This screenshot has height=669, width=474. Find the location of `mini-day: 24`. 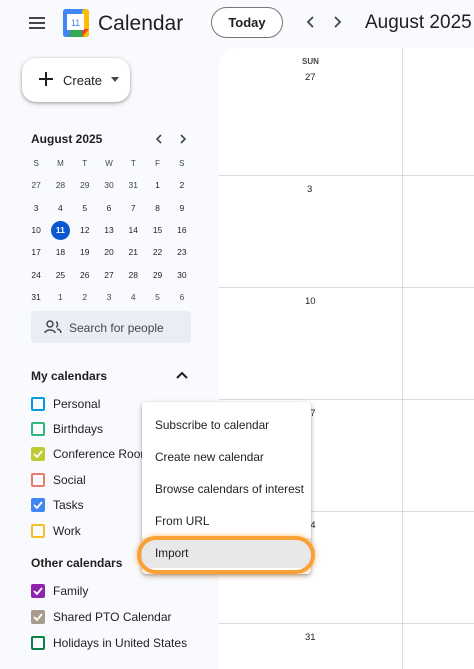

mini-day: 24 is located at coordinates (36, 275).